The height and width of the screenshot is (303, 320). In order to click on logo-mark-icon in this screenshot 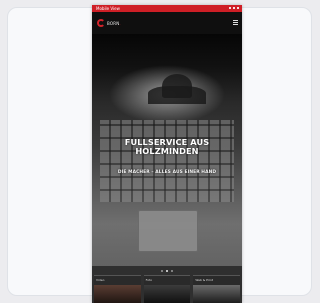, I will do `click(101, 23)`.